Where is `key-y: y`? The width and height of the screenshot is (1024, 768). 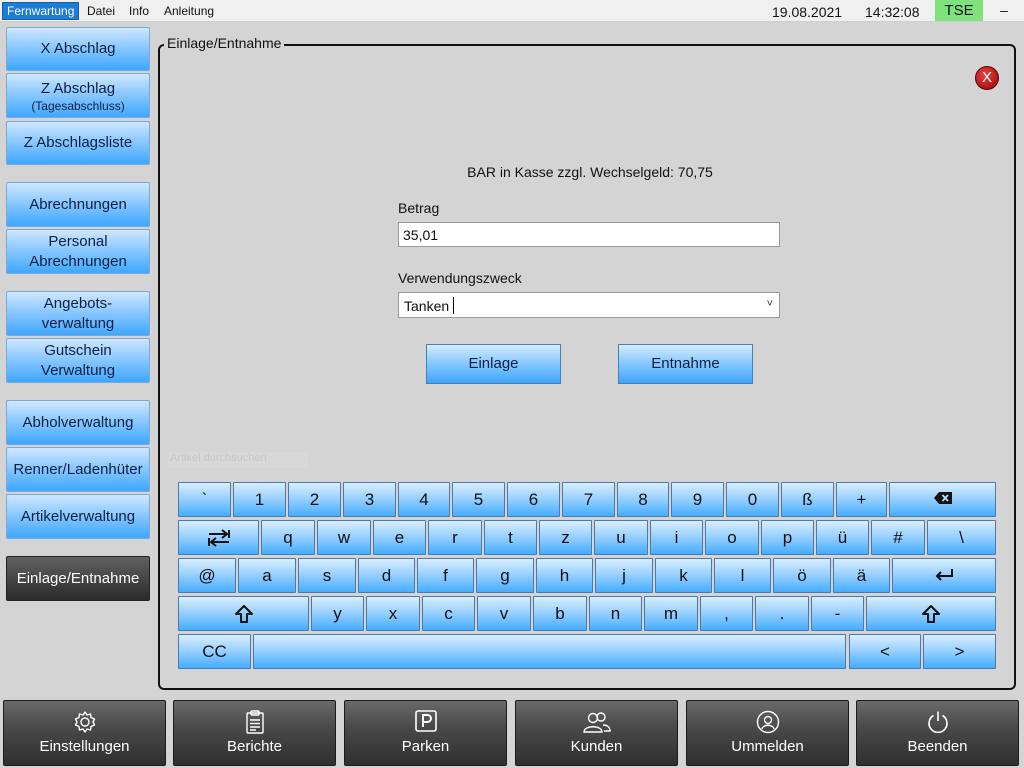
key-y: y is located at coordinates (337, 613).